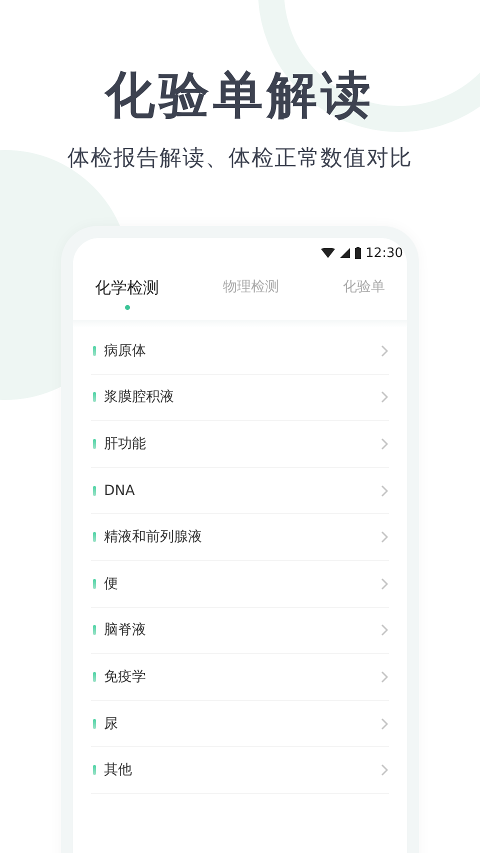 This screenshot has height=853, width=480. Describe the element at coordinates (240, 444) in the screenshot. I see `list-item: 肝功能` at that location.